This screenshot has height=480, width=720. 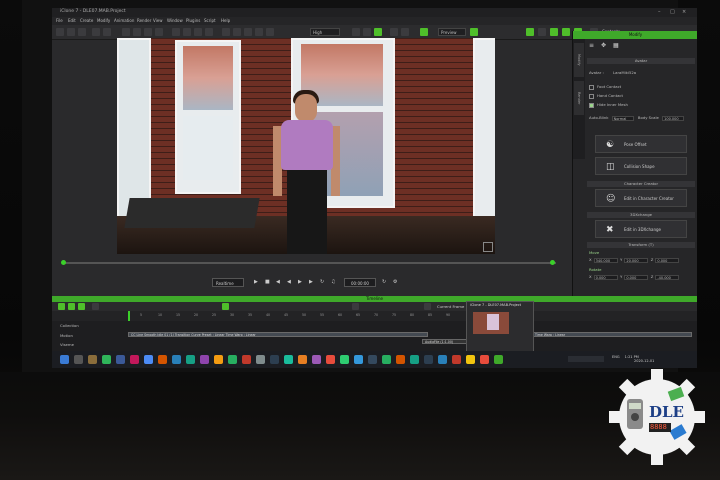 What do you see at coordinates (237, 32) in the screenshot?
I see `grid-icon` at bounding box center [237, 32].